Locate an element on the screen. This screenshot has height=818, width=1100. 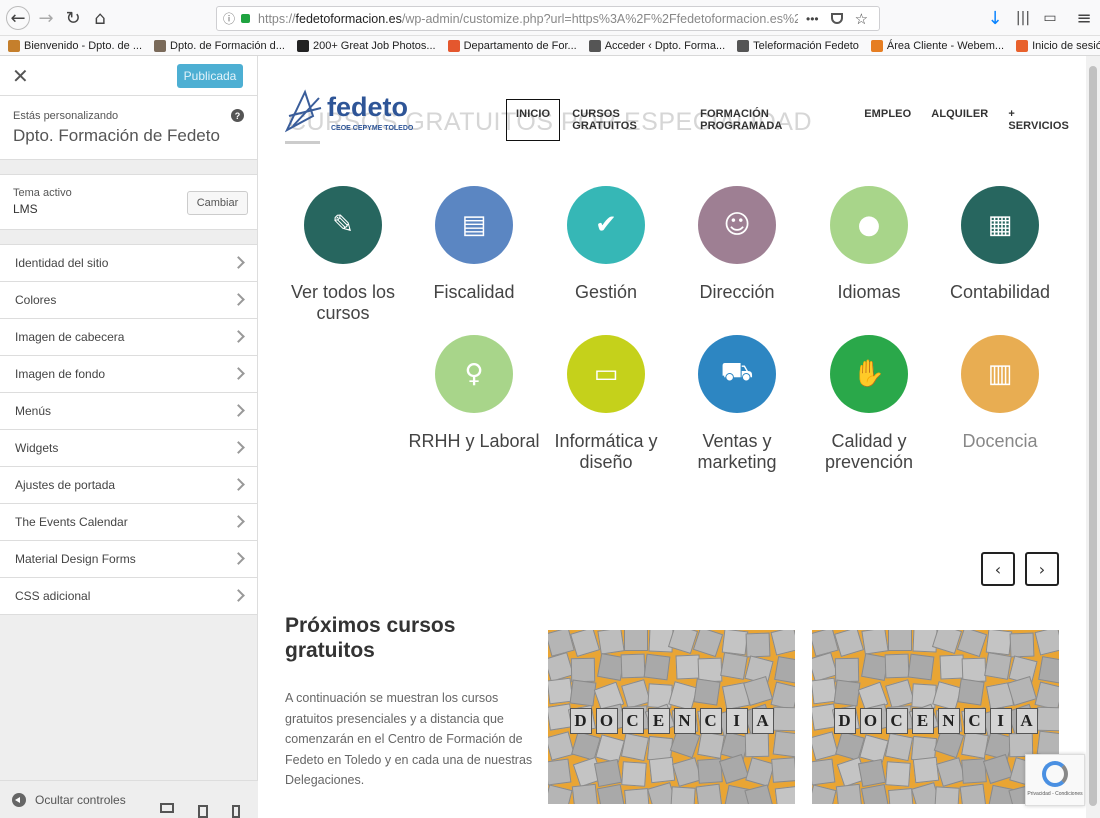
library-icon: ||| is located at coordinates (1023, 18).